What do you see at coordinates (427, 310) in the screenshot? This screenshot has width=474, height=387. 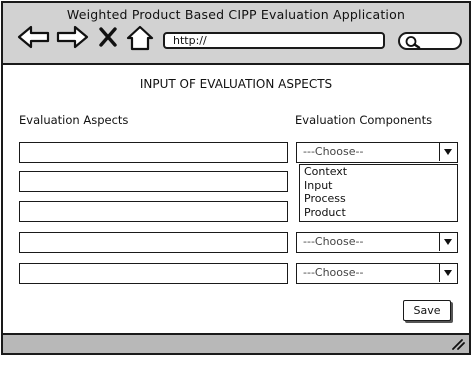 I see `save-button: Save` at bounding box center [427, 310].